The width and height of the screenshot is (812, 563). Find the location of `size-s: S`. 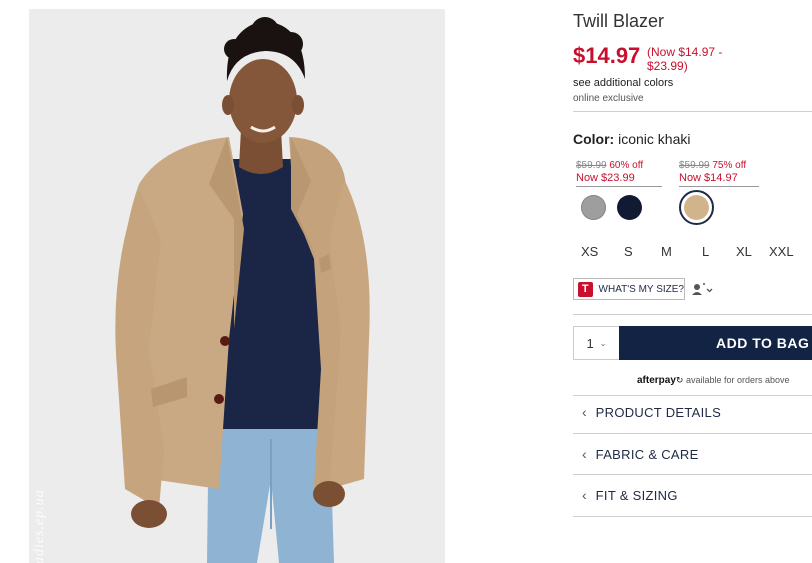

size-s: S is located at coordinates (628, 251).